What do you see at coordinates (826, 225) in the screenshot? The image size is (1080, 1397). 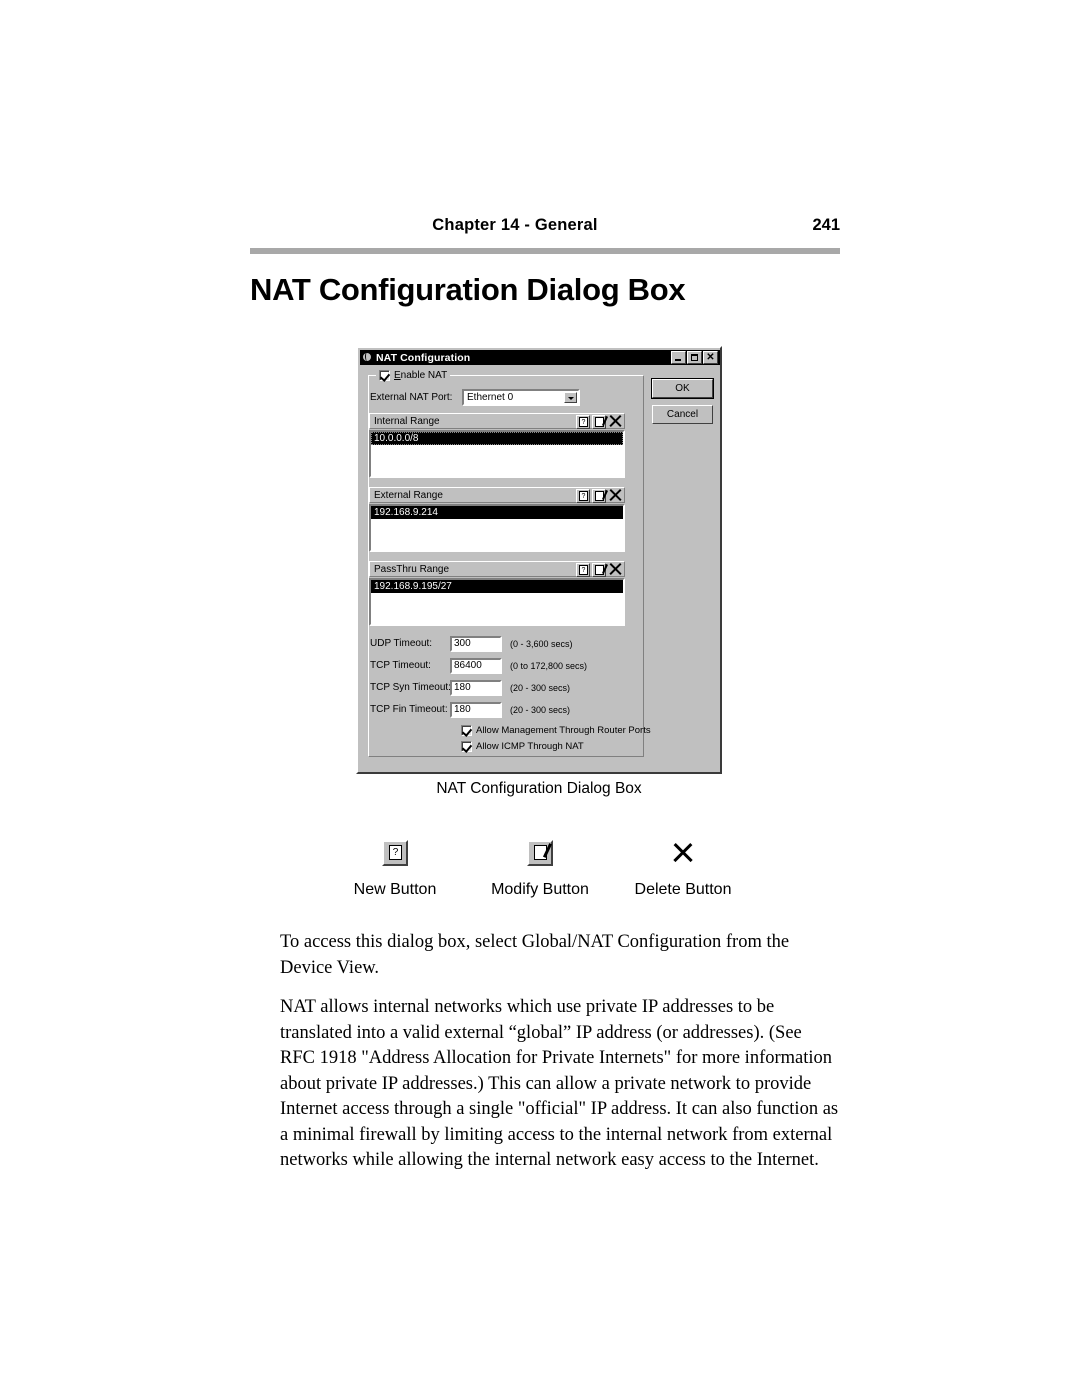 I see `page-number: 241` at bounding box center [826, 225].